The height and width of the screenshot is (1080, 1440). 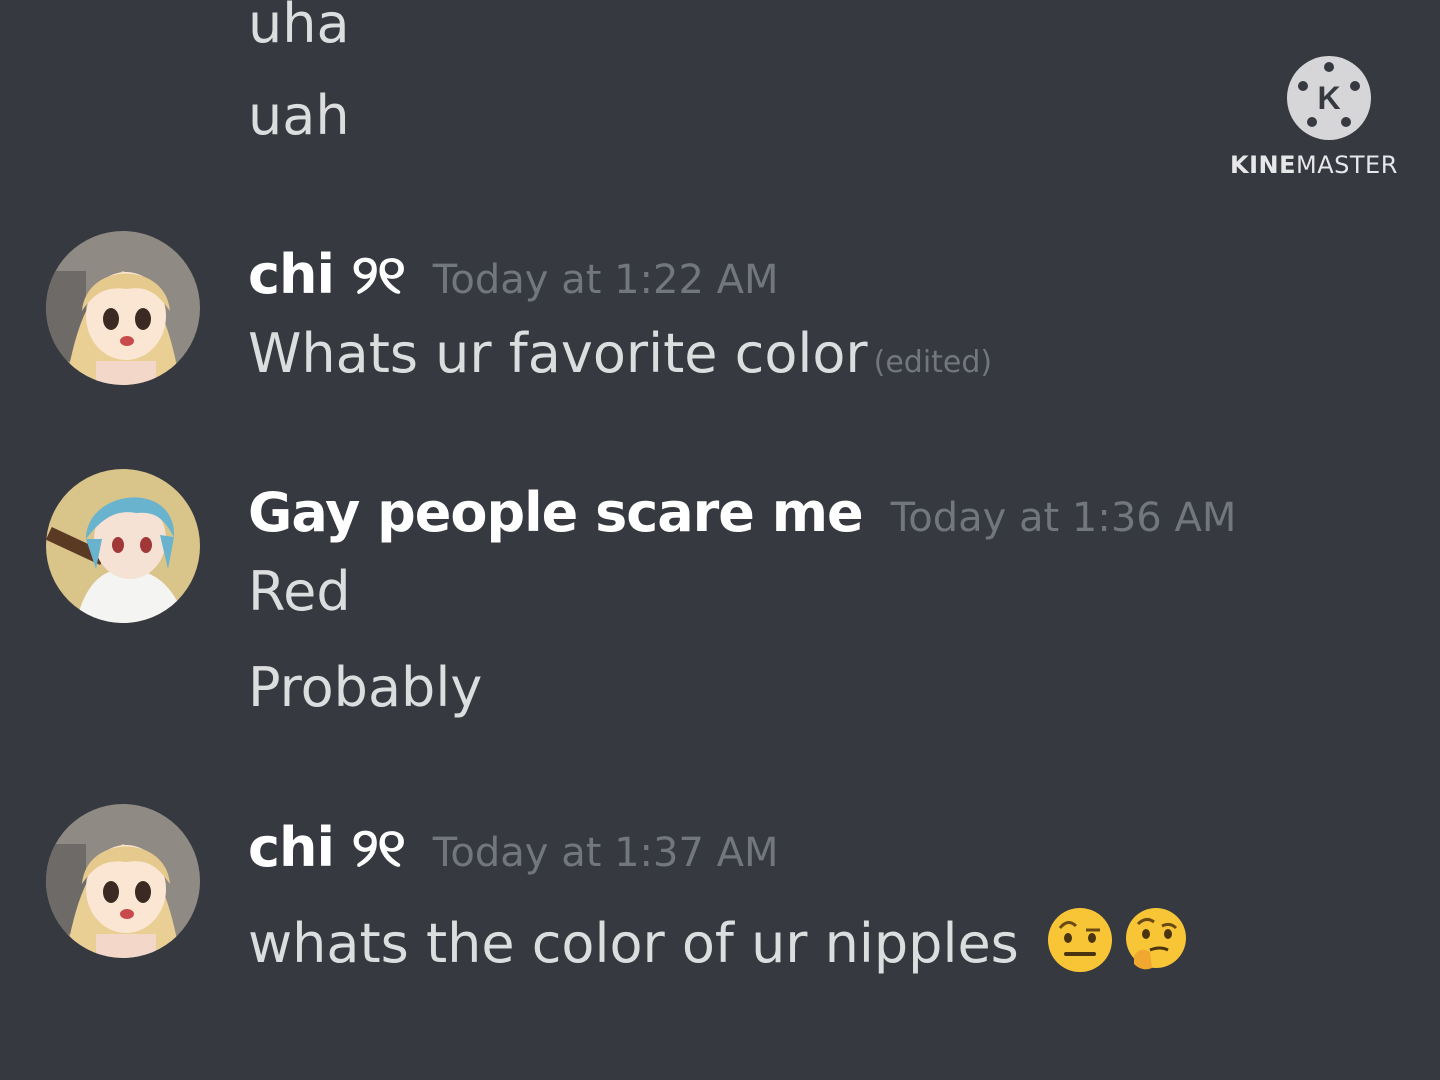 I want to click on kinemaster-watermark: K KINEMASTER, so click(x=1314, y=117).